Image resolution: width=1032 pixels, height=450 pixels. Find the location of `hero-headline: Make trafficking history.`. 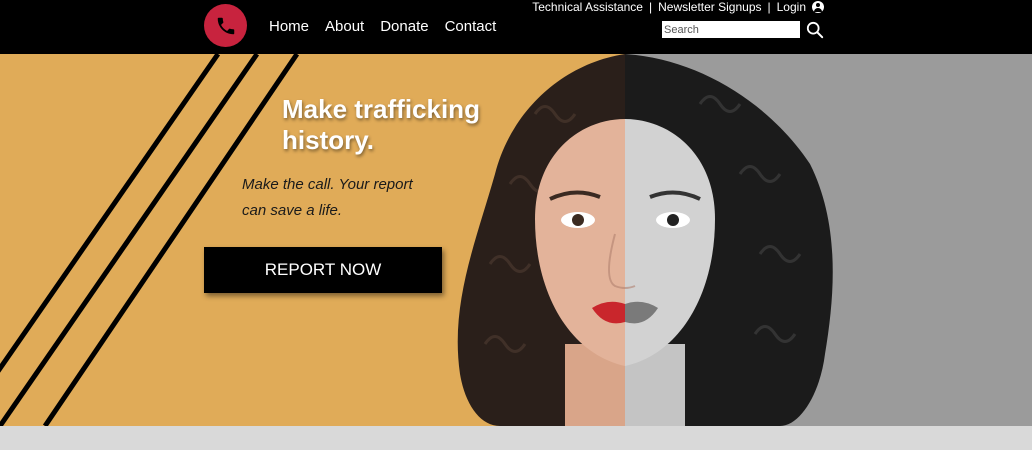

hero-headline: Make trafficking history. is located at coordinates (381, 125).